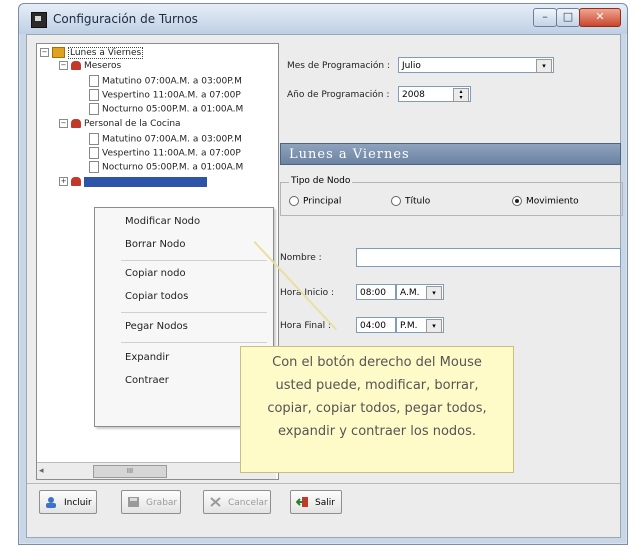 The width and height of the screenshot is (638, 552). I want to click on tree-node-lunes-viernes: − Lunes a Viernes, so click(92, 53).